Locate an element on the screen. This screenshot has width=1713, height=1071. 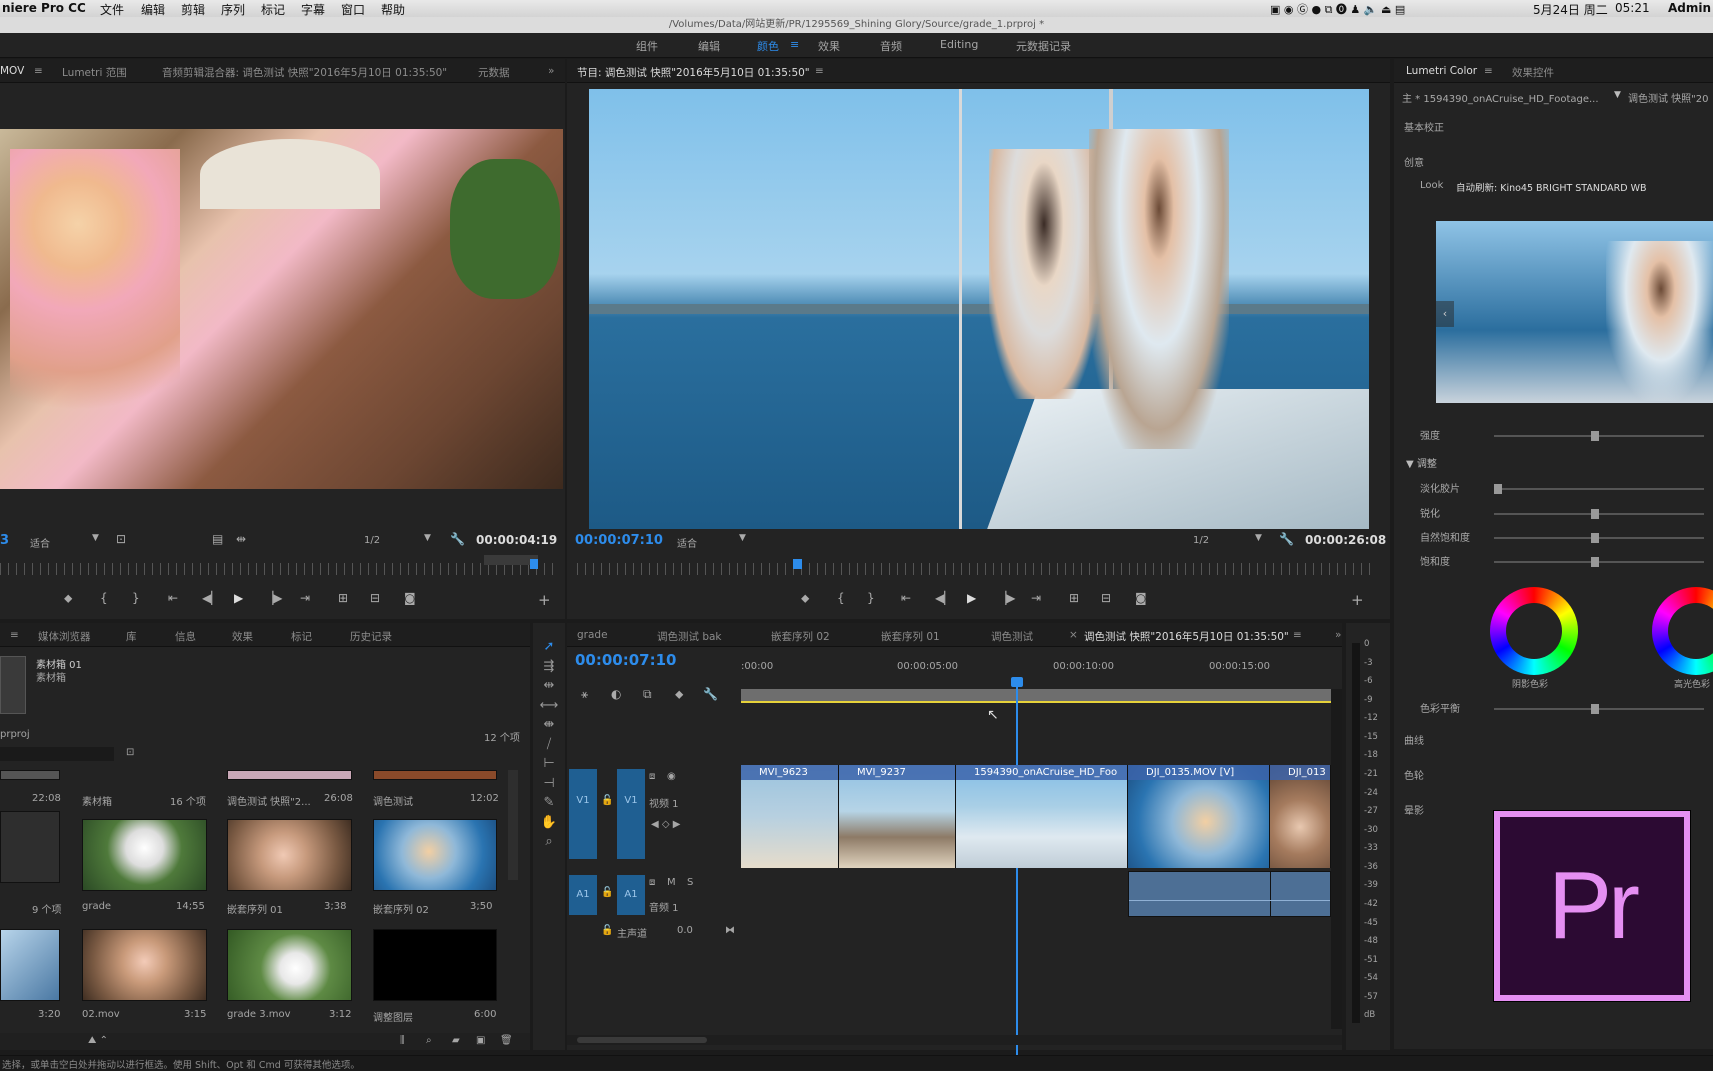
lumetri-sequence-clip: 调色测试 快照"20 is located at coordinates (1668, 97).